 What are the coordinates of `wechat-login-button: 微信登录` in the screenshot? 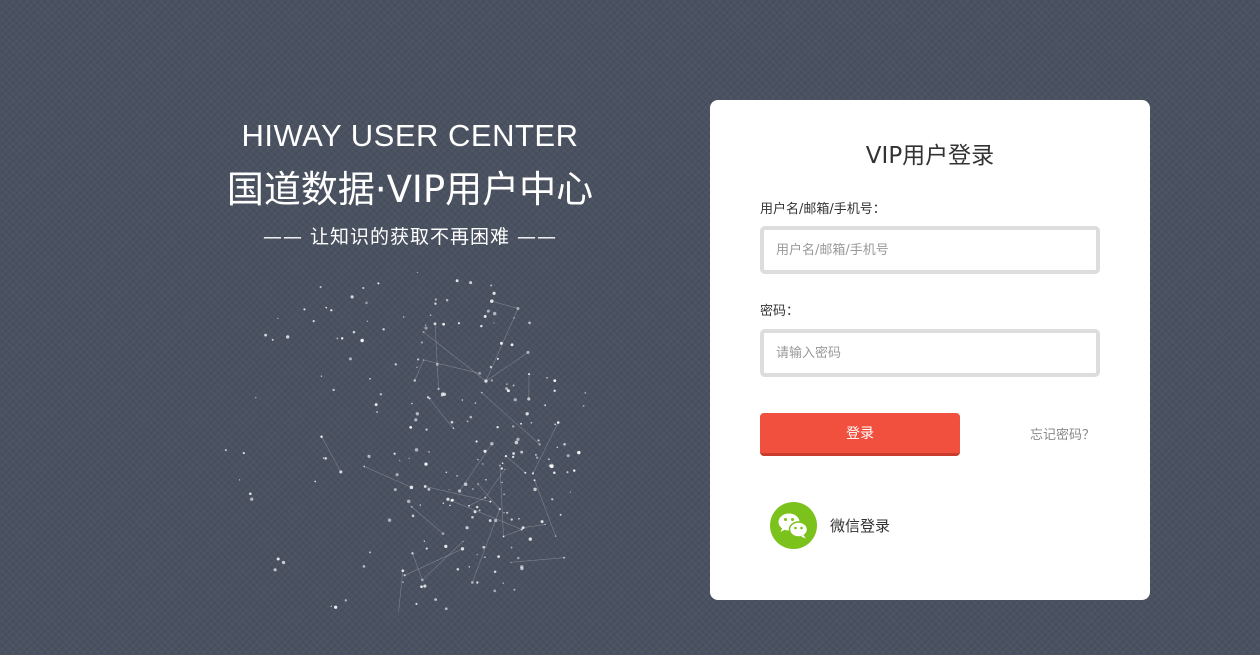 It's located at (830, 525).